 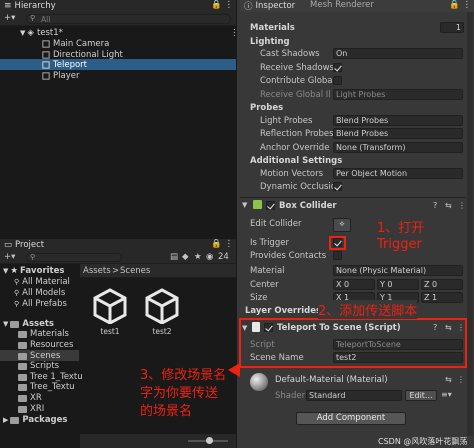 What do you see at coordinates (272, 28) in the screenshot?
I see `materials-section: Materials` at bounding box center [272, 28].